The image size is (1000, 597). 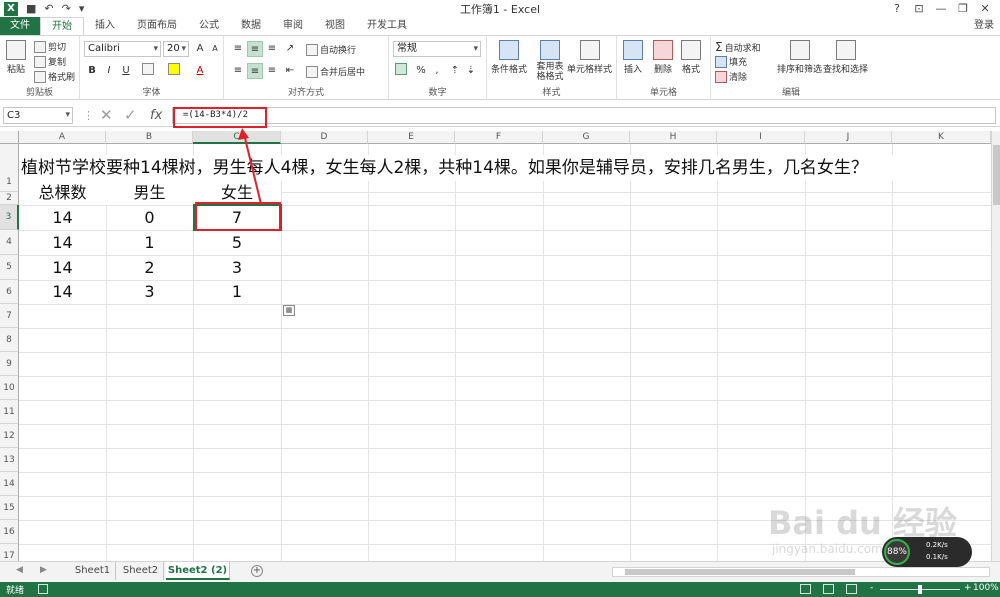 What do you see at coordinates (335, 26) in the screenshot?
I see `tab-view: 视图` at bounding box center [335, 26].